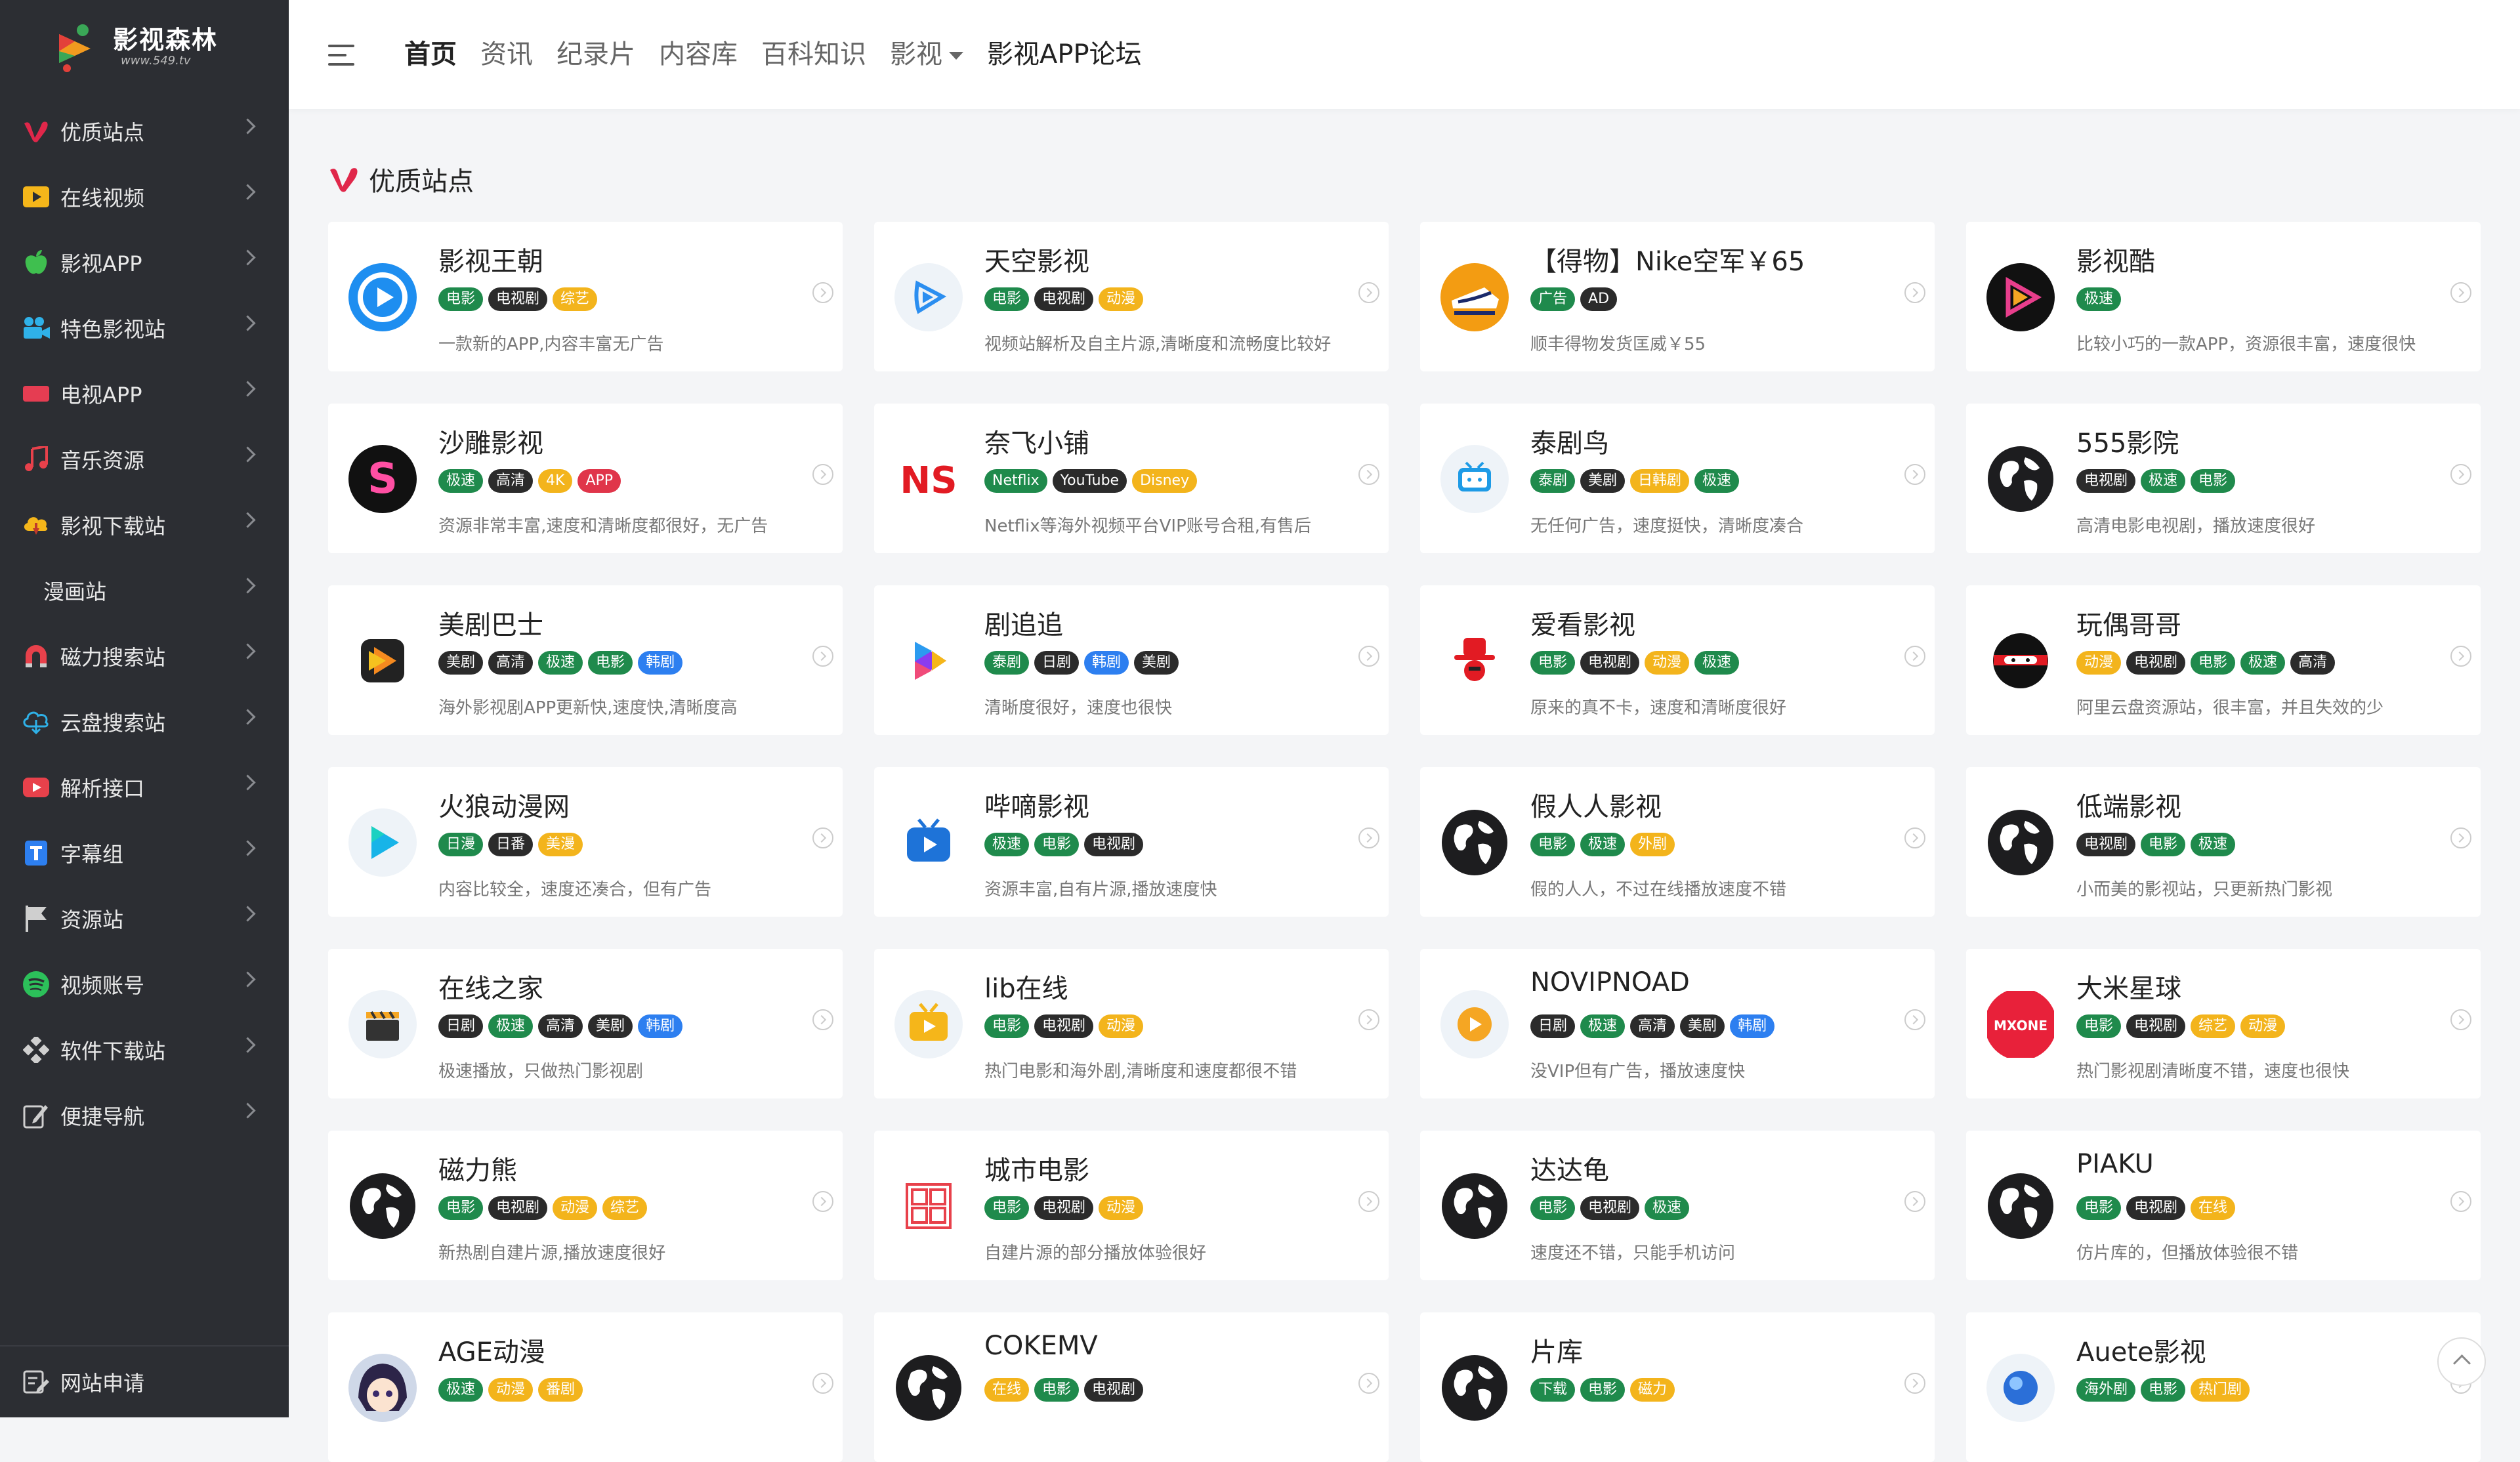 This screenshot has height=1462, width=2520. What do you see at coordinates (1677, 1387) in the screenshot?
I see `site-card: 片库 下载 电影 磁力` at bounding box center [1677, 1387].